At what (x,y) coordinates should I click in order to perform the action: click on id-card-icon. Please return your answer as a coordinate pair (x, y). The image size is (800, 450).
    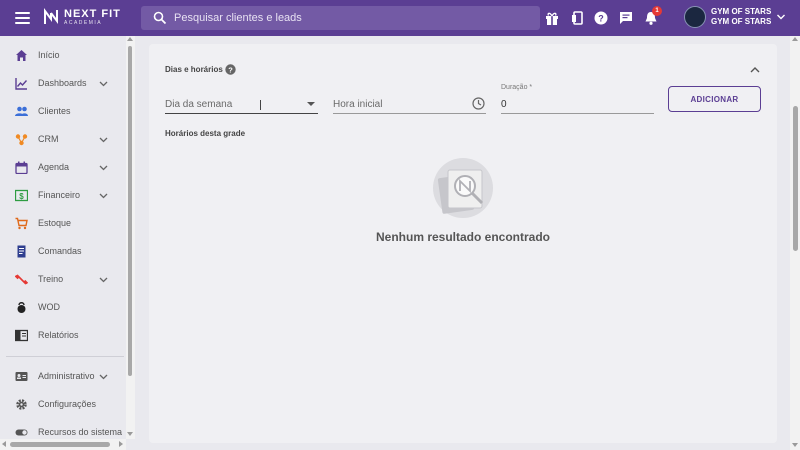
    Looking at the image, I should click on (21, 376).